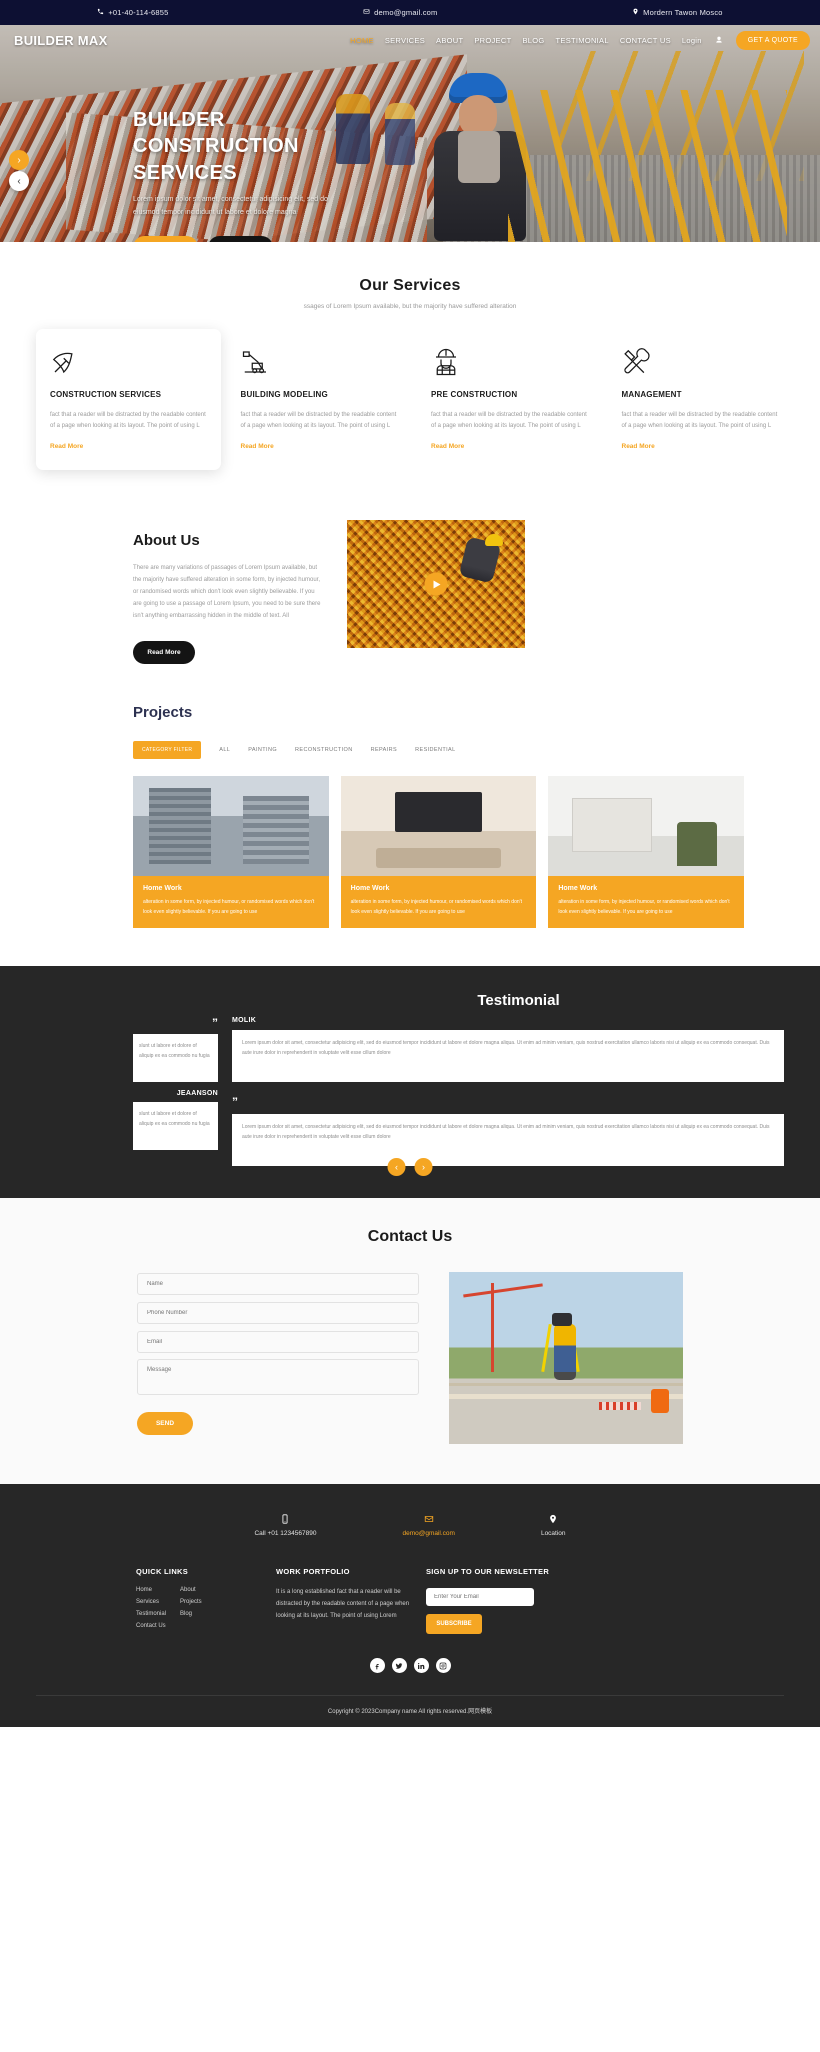 Image resolution: width=820 pixels, height=2052 pixels. I want to click on topbar-address: Mordern Tawon Mosco, so click(677, 12).